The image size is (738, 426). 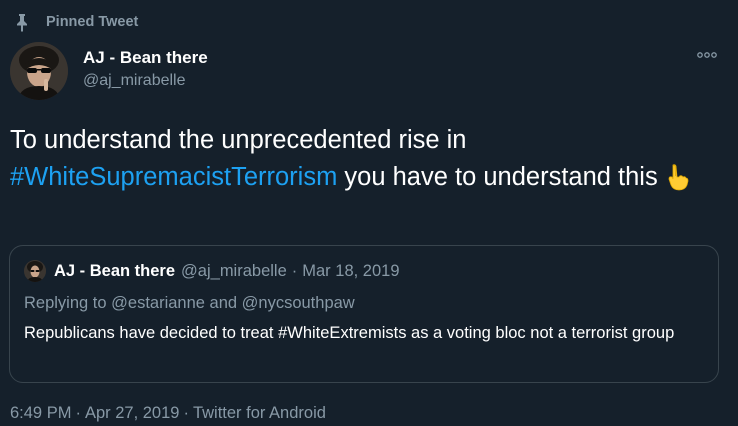 I want to click on pointing-down-emoji-icon, so click(x=677, y=177).